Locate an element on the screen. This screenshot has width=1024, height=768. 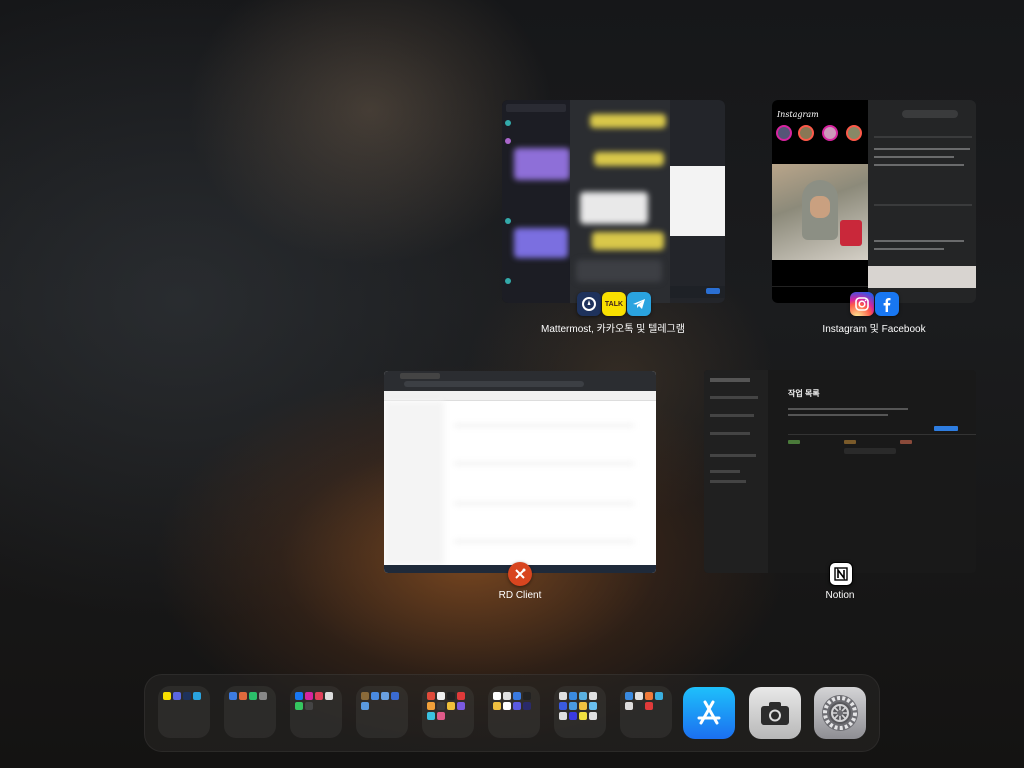
rd-client-icon is located at coordinates (520, 574).